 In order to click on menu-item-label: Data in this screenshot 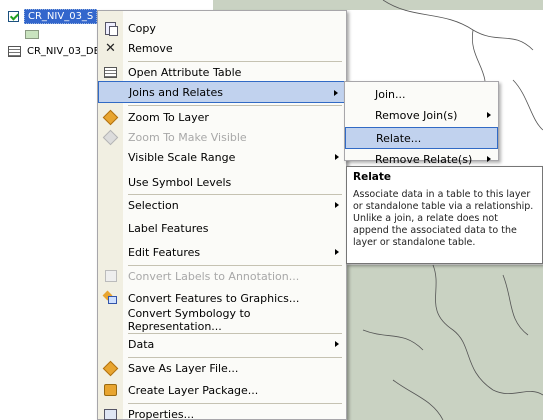, I will do `click(141, 344)`.